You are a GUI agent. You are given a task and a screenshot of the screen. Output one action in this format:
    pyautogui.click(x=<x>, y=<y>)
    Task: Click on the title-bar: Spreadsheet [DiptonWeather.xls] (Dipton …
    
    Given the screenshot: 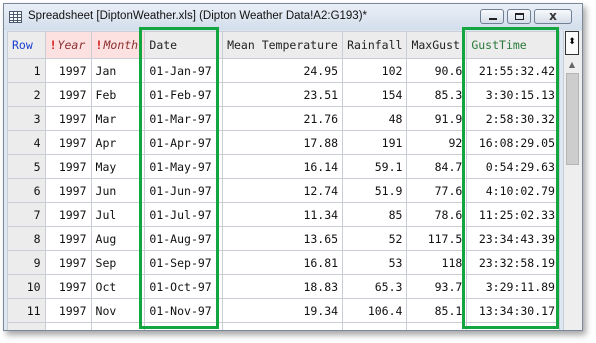 What is the action you would take?
    pyautogui.click(x=293, y=17)
    